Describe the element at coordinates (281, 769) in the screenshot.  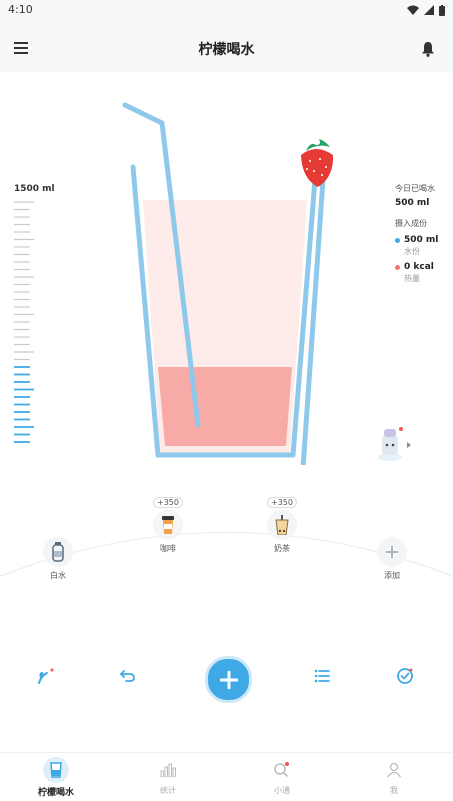
I see `search-icon` at that location.